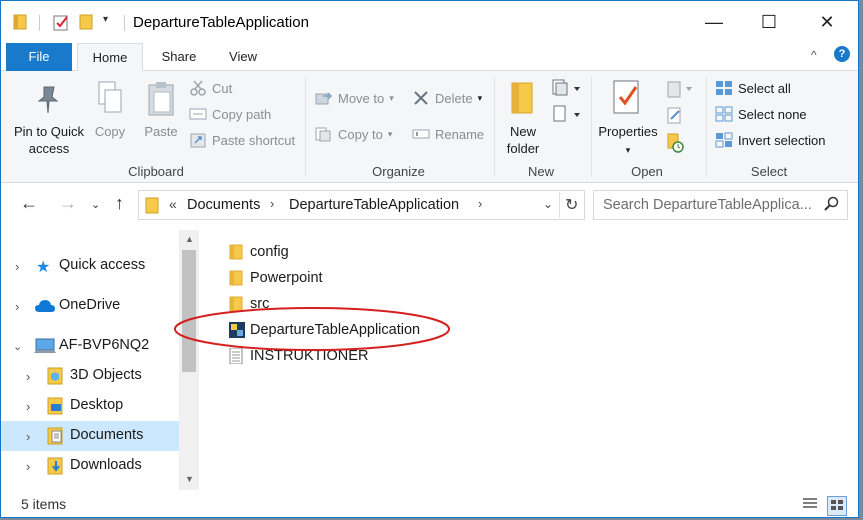 This screenshot has height=520, width=863. I want to click on large-icons-view-icon, so click(837, 506).